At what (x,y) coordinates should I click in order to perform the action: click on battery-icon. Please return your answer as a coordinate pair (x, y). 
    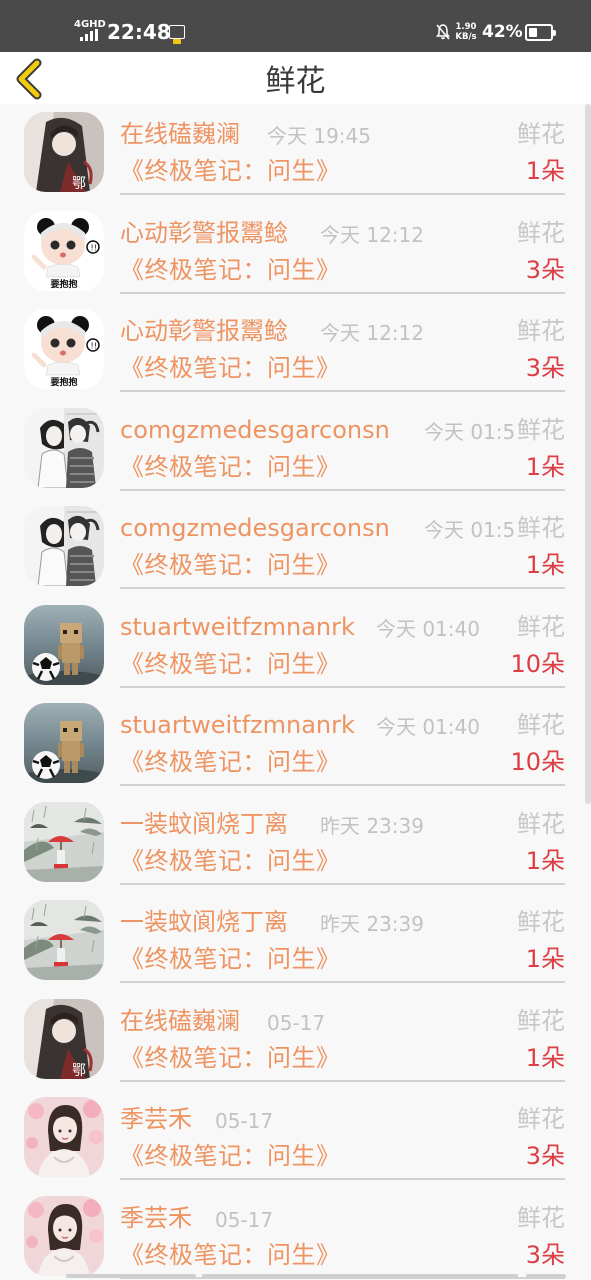
    Looking at the image, I should click on (540, 32).